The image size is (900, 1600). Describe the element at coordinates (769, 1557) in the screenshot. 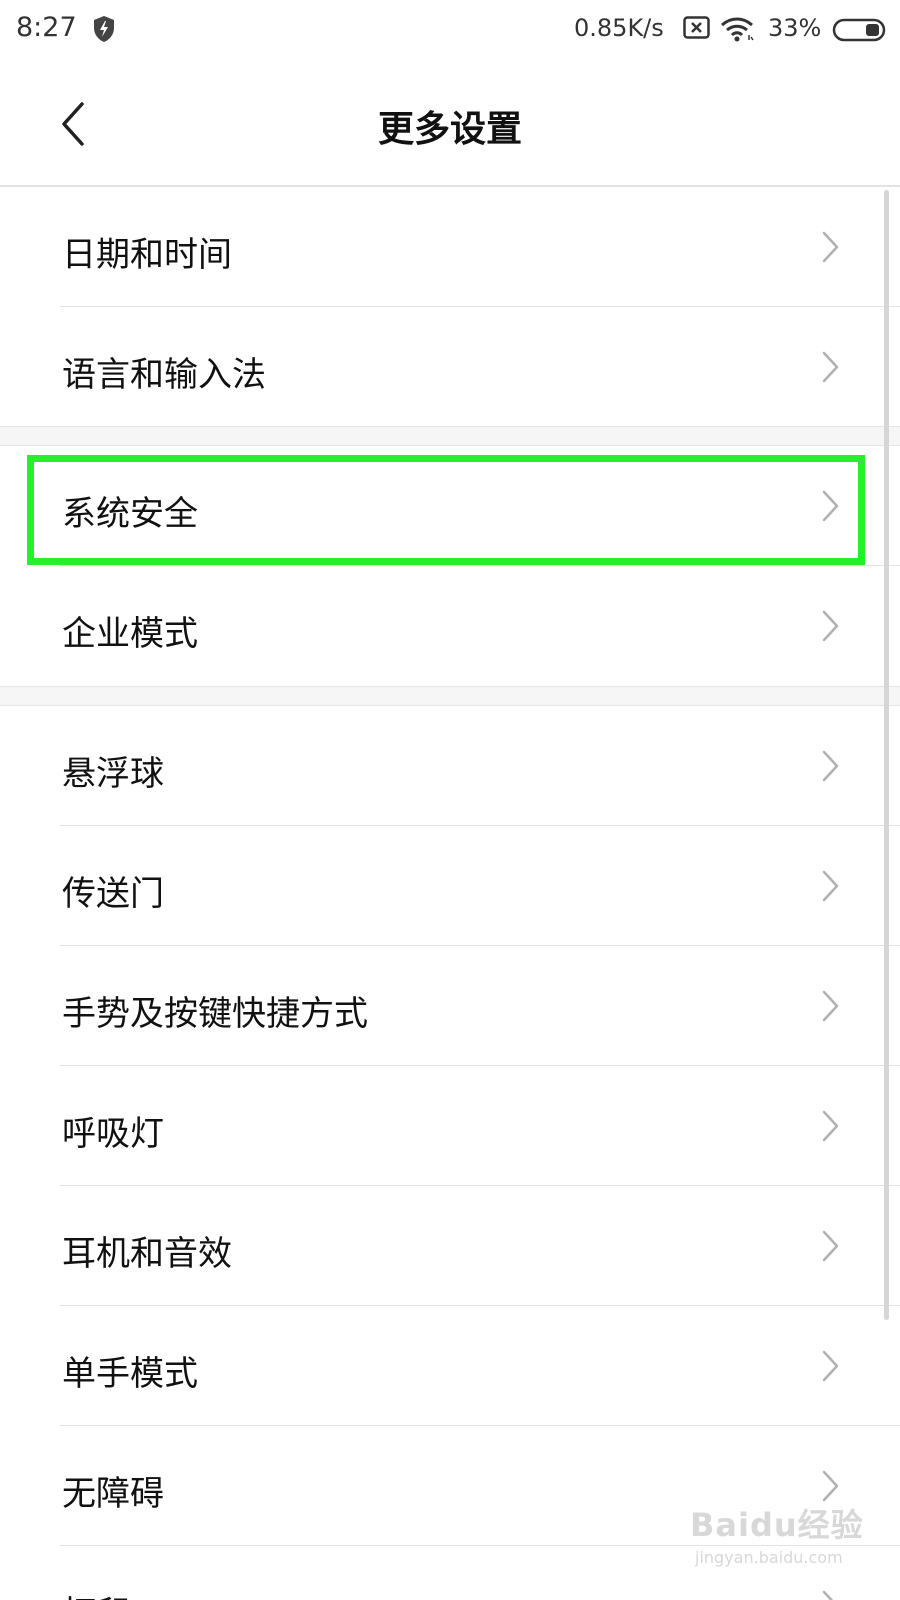

I see `watermark-url: jingyan.baidu.com` at that location.